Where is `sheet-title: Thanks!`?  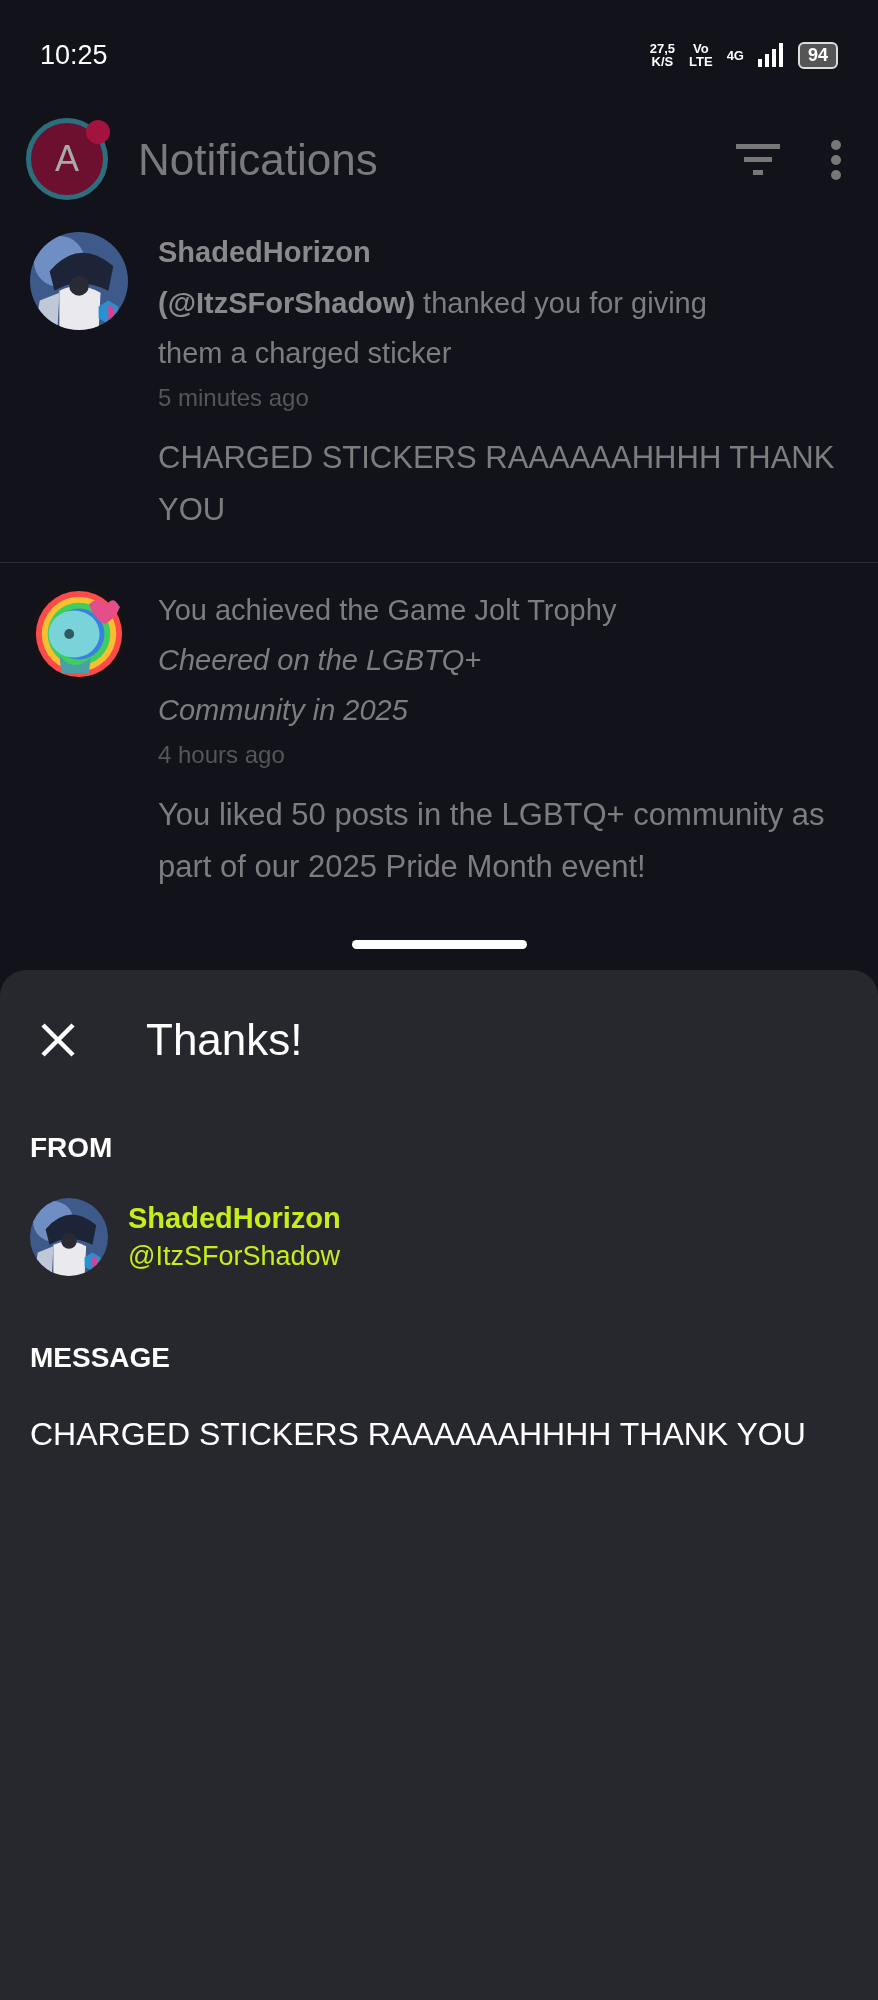
sheet-title: Thanks! is located at coordinates (224, 1040).